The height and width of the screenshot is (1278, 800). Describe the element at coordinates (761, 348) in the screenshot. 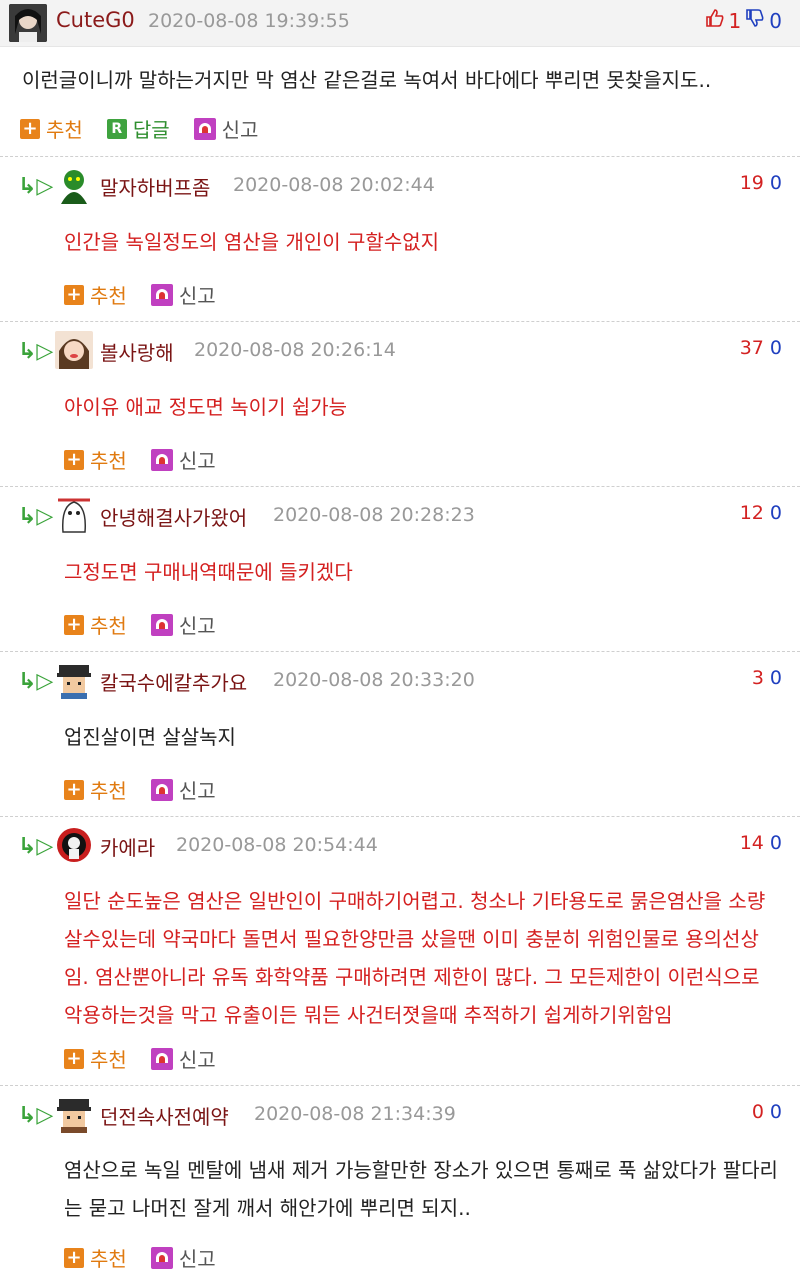

I see `comment-score: 37 0` at that location.